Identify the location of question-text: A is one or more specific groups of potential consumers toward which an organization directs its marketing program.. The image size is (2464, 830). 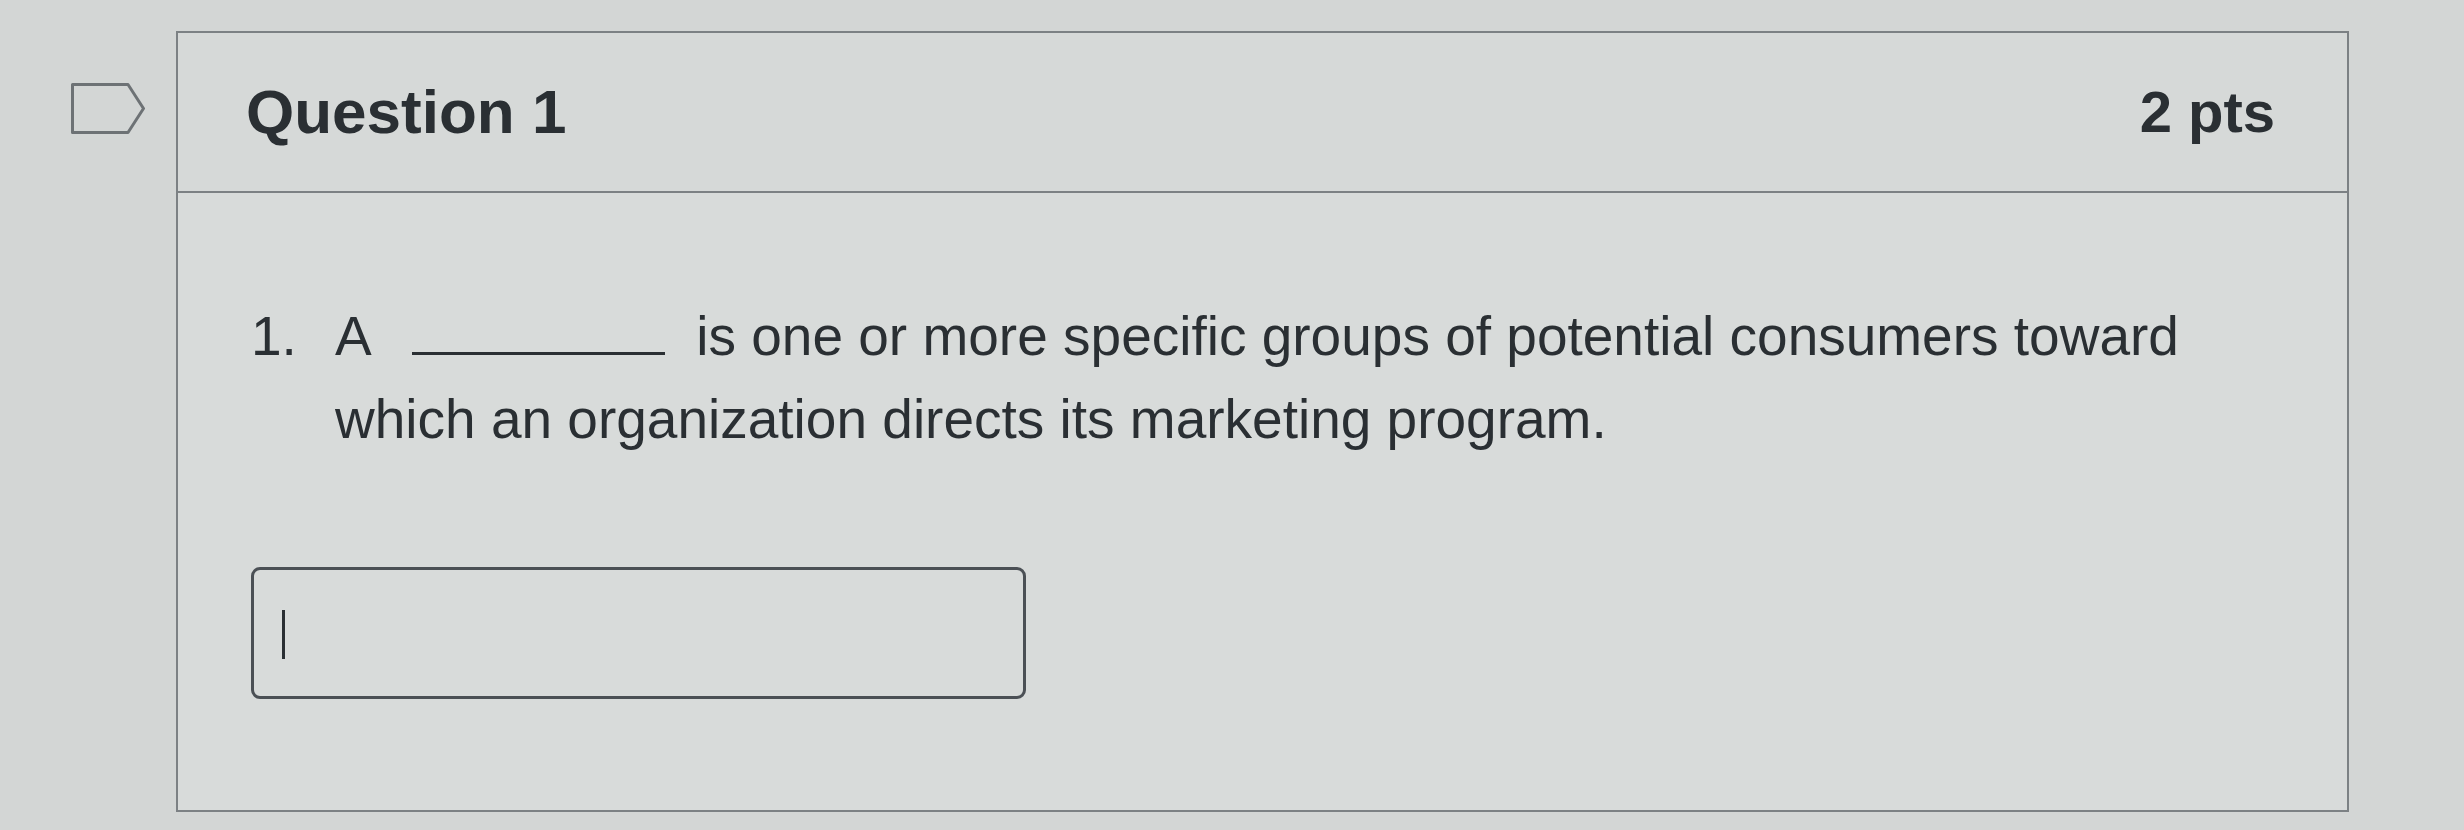
(1257, 378).